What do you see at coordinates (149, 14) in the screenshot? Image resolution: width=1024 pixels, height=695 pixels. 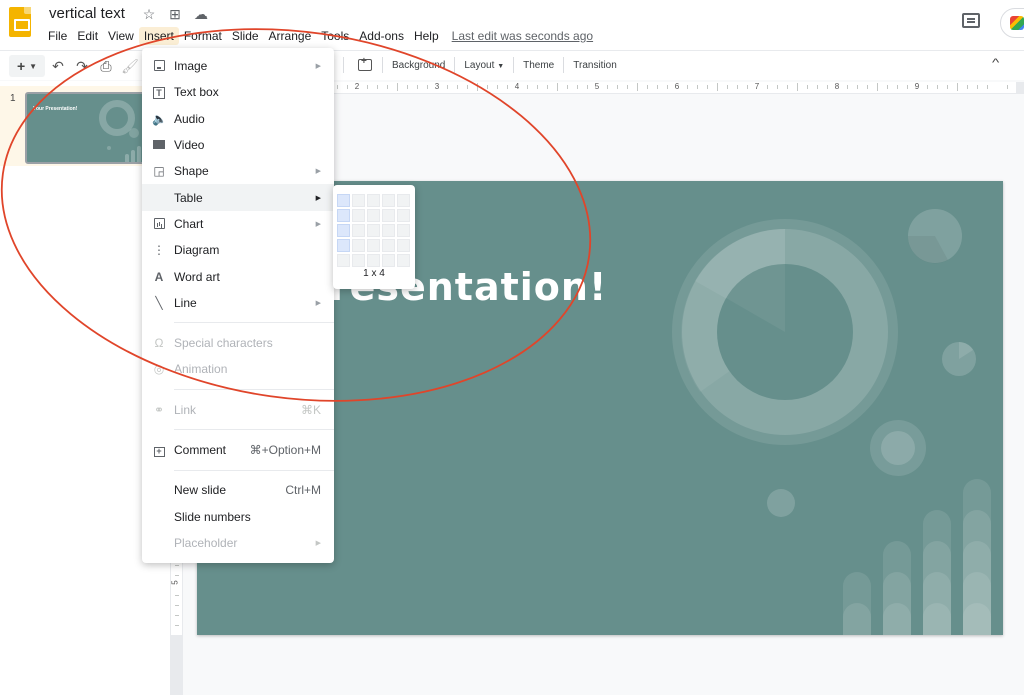 I see `star-icon: ☆` at bounding box center [149, 14].